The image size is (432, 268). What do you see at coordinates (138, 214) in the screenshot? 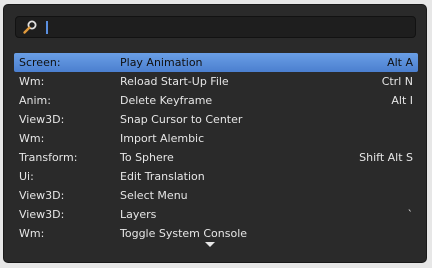
I see `result-name: Layers` at bounding box center [138, 214].